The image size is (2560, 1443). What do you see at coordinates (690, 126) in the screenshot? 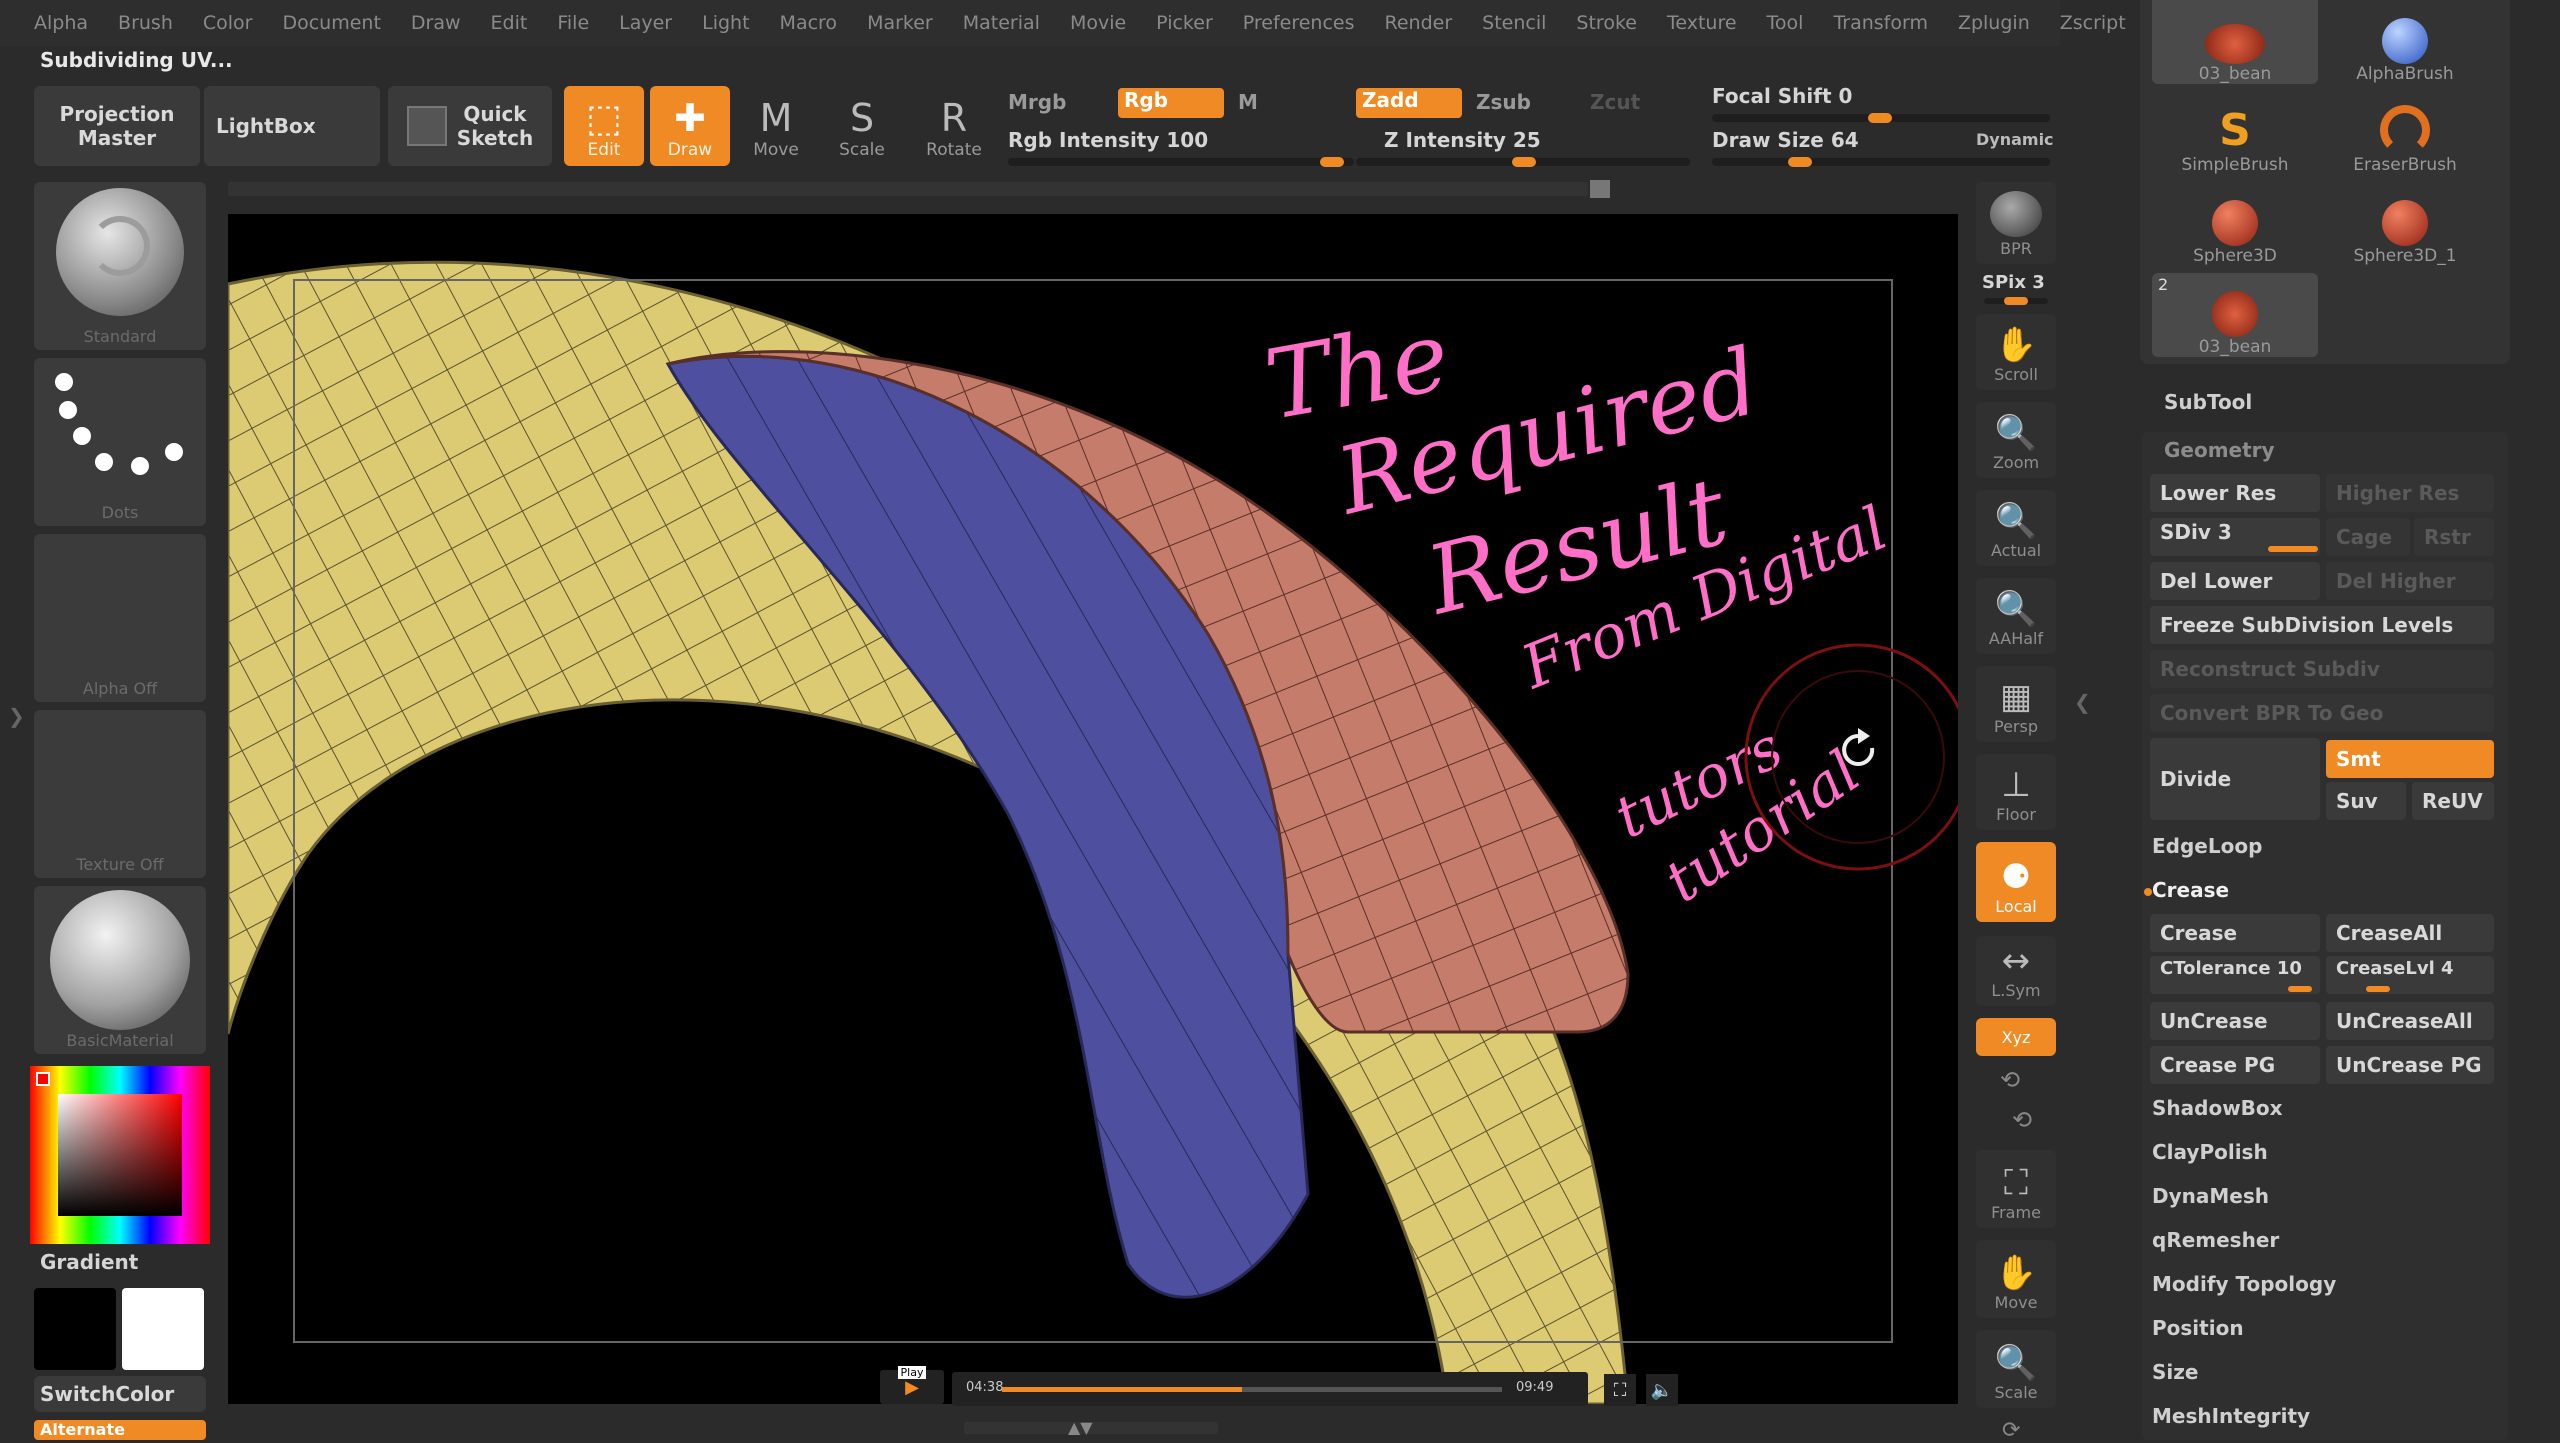
I see `draw-button: ✚ Draw` at bounding box center [690, 126].